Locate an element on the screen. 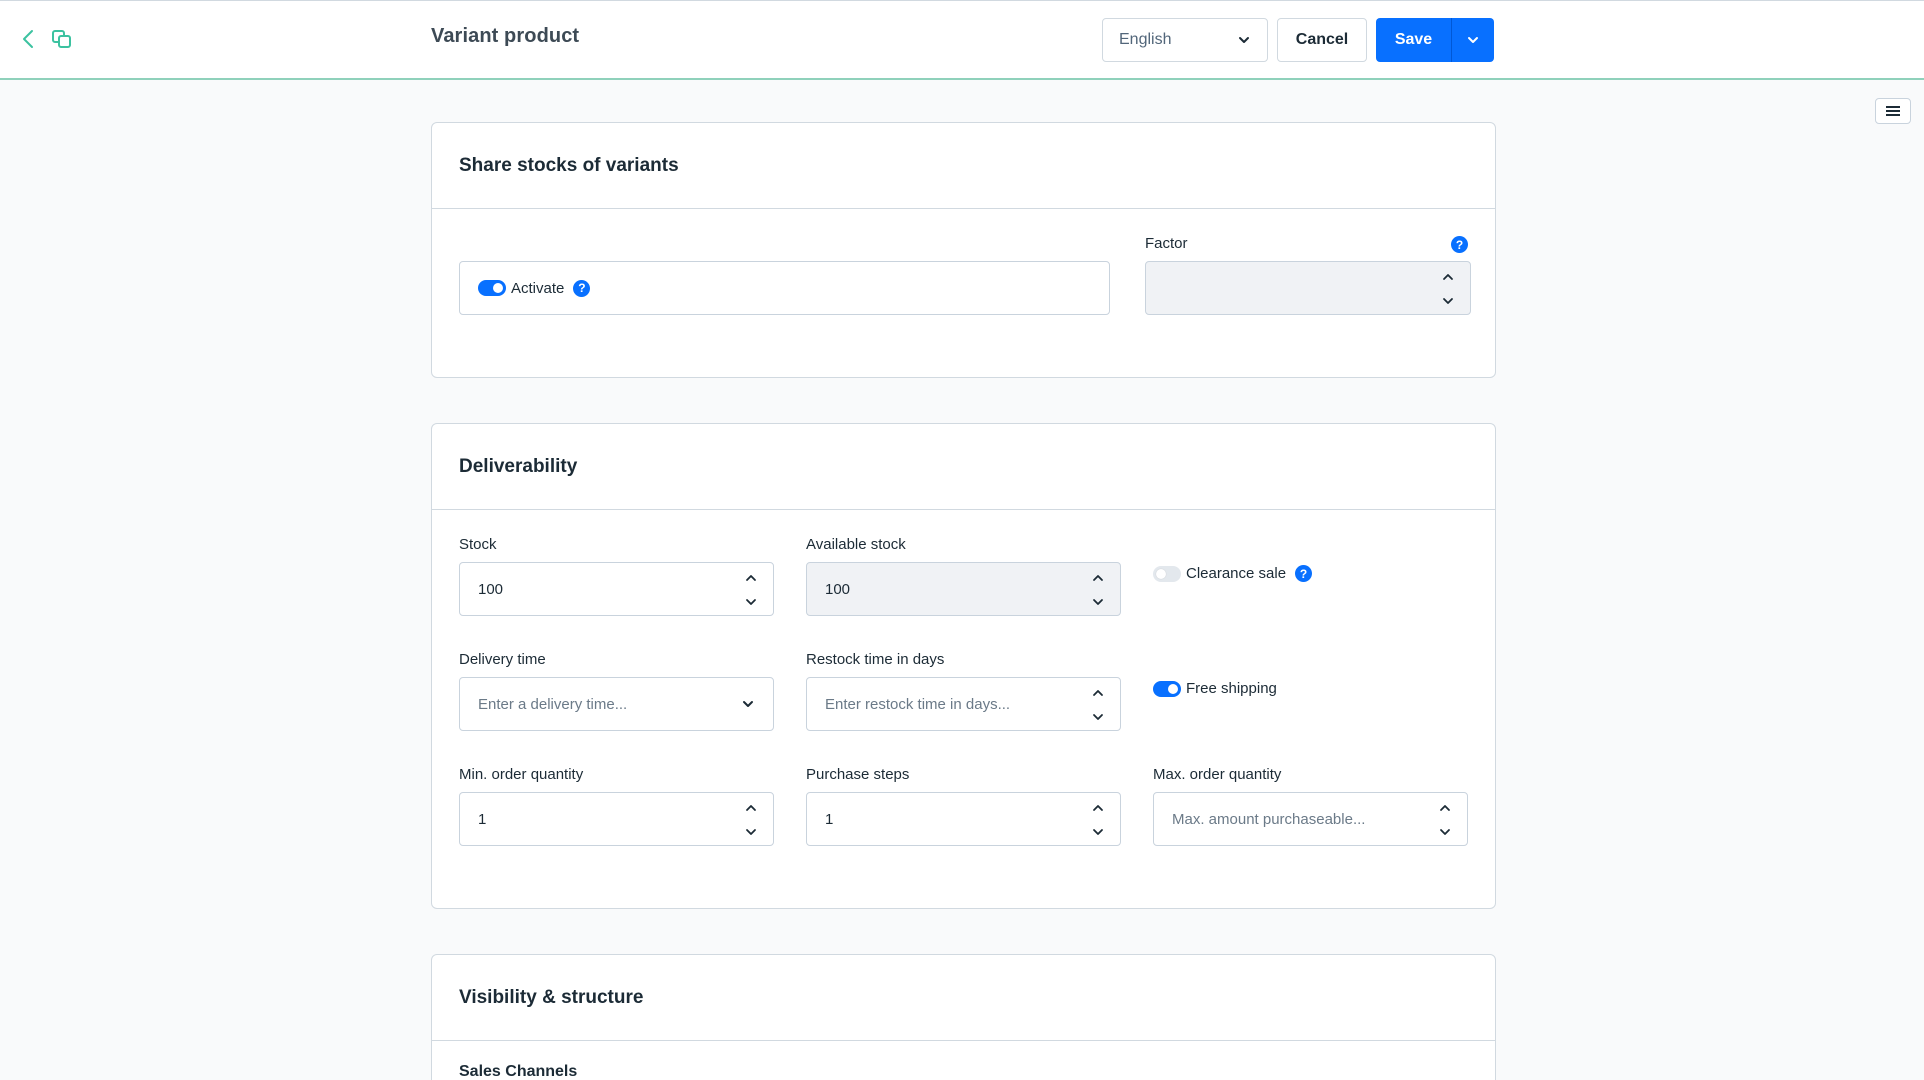  variants-icon is located at coordinates (62, 39).